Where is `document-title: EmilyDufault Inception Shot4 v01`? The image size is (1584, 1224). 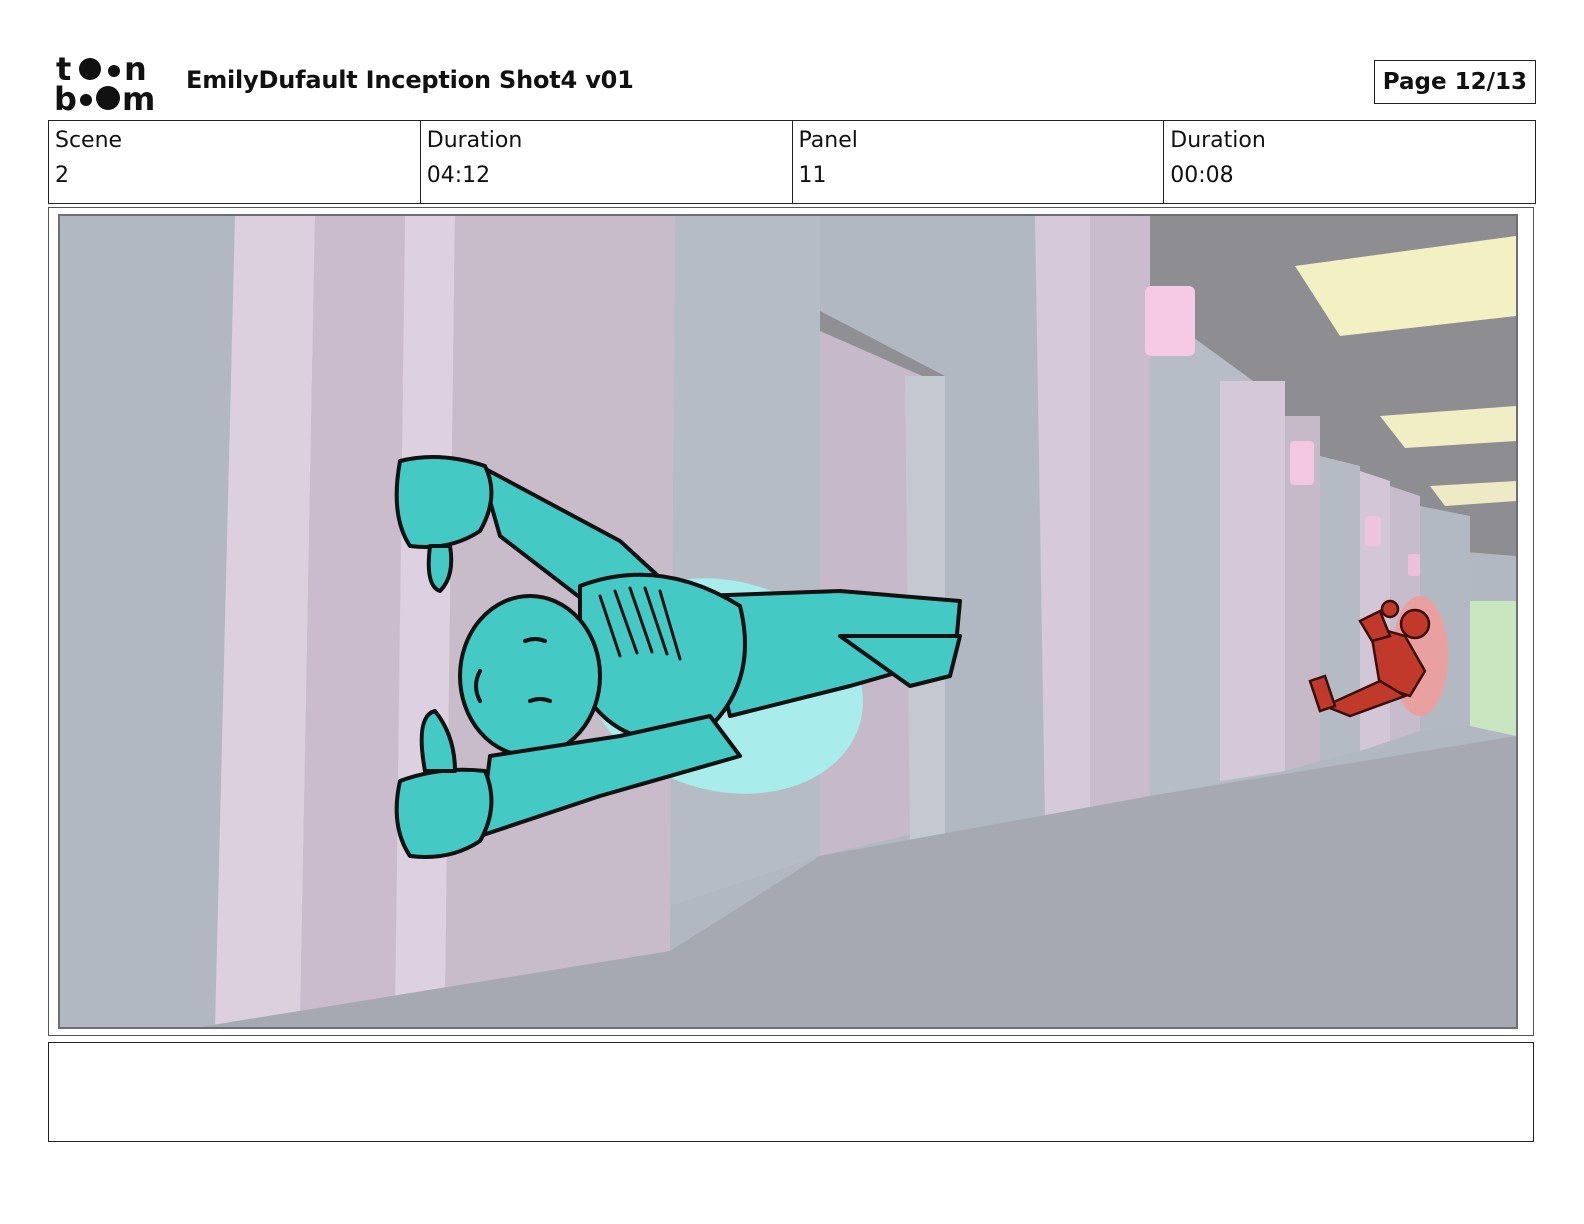
document-title: EmilyDufault Inception Shot4 v01 is located at coordinates (410, 80).